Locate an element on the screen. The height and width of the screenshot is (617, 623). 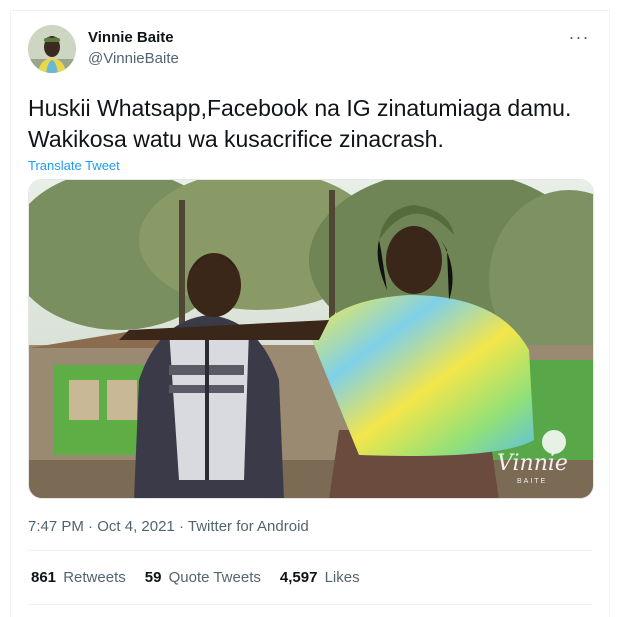
likes-count: 4,597 is located at coordinates (298, 577).